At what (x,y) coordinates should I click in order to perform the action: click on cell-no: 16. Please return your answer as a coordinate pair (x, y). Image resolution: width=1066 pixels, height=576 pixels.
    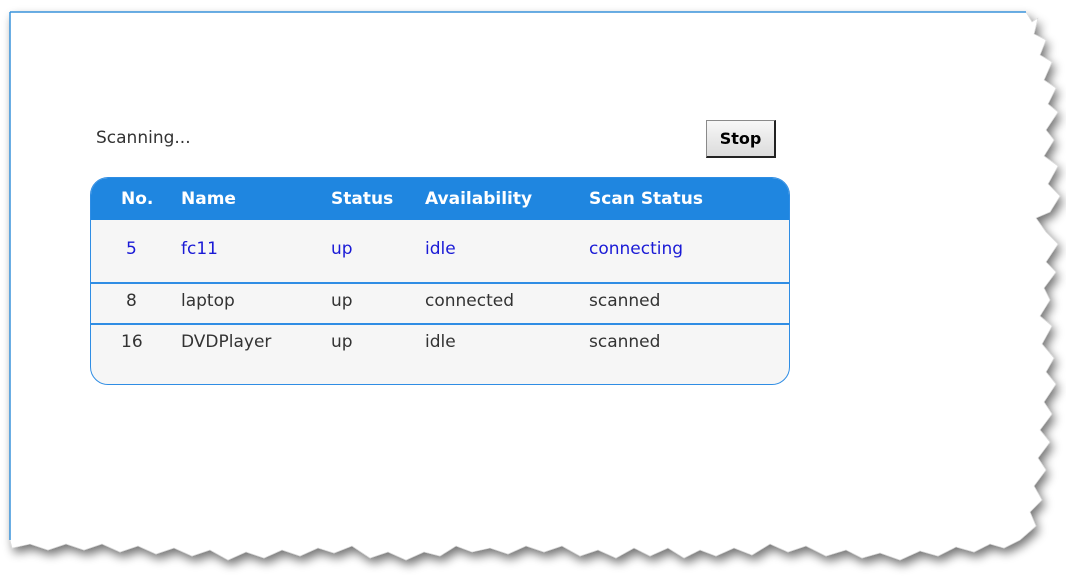
    Looking at the image, I should click on (132, 342).